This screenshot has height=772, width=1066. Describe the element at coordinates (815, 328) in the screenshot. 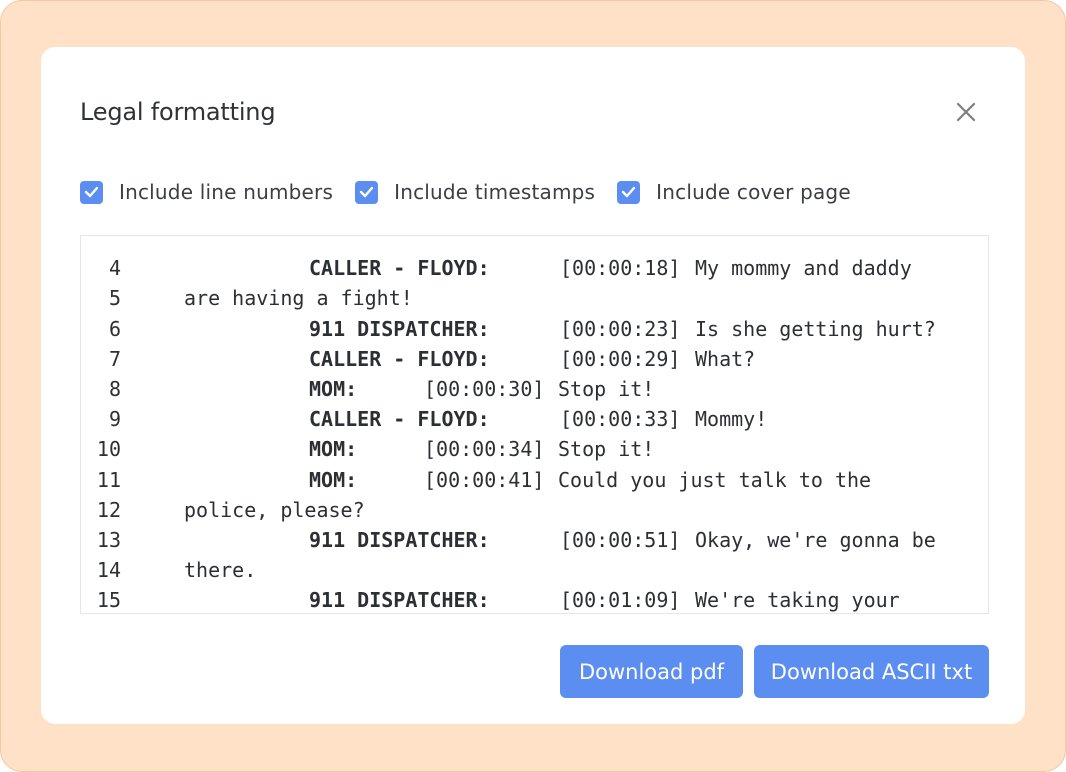

I see `utterance-text: Is she getting hurt?` at that location.